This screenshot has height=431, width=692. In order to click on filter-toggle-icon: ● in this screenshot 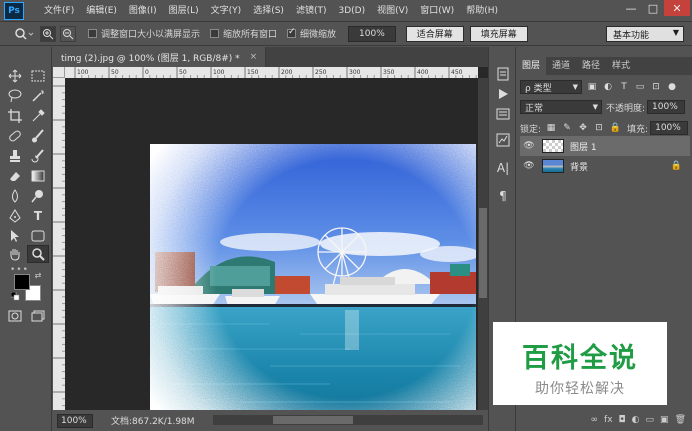, I will do `click(672, 87)`.